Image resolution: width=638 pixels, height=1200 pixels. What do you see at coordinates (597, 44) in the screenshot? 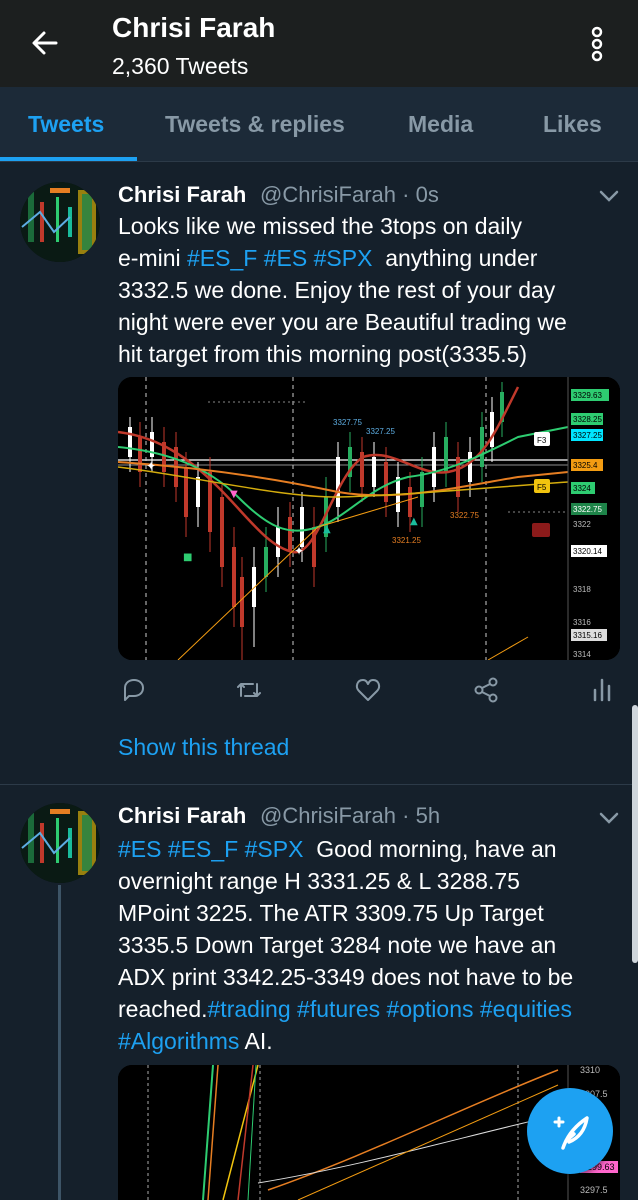
I see `more-vertical-icon` at bounding box center [597, 44].